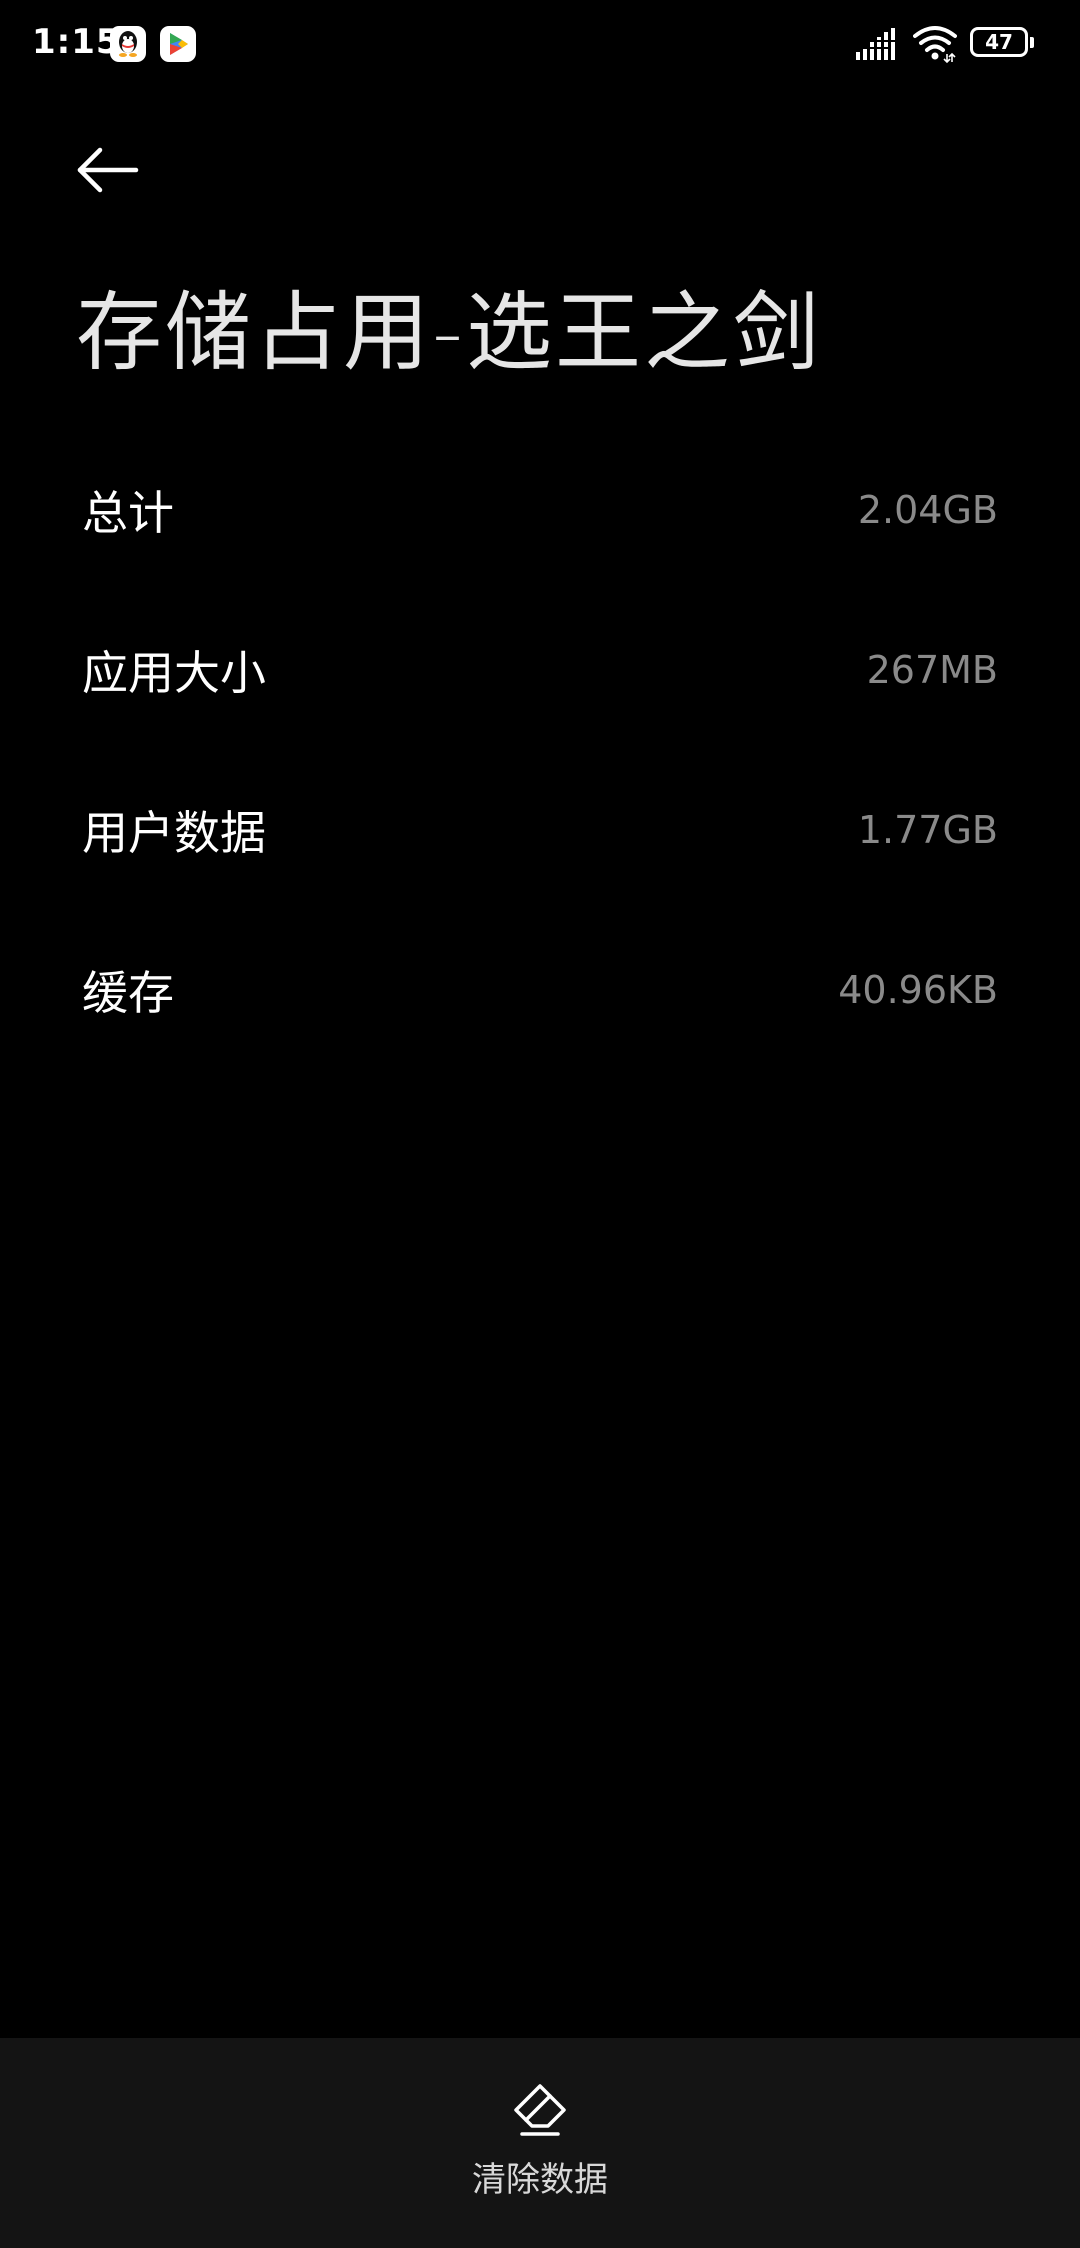  I want to click on row-label: 总计, so click(128, 513).